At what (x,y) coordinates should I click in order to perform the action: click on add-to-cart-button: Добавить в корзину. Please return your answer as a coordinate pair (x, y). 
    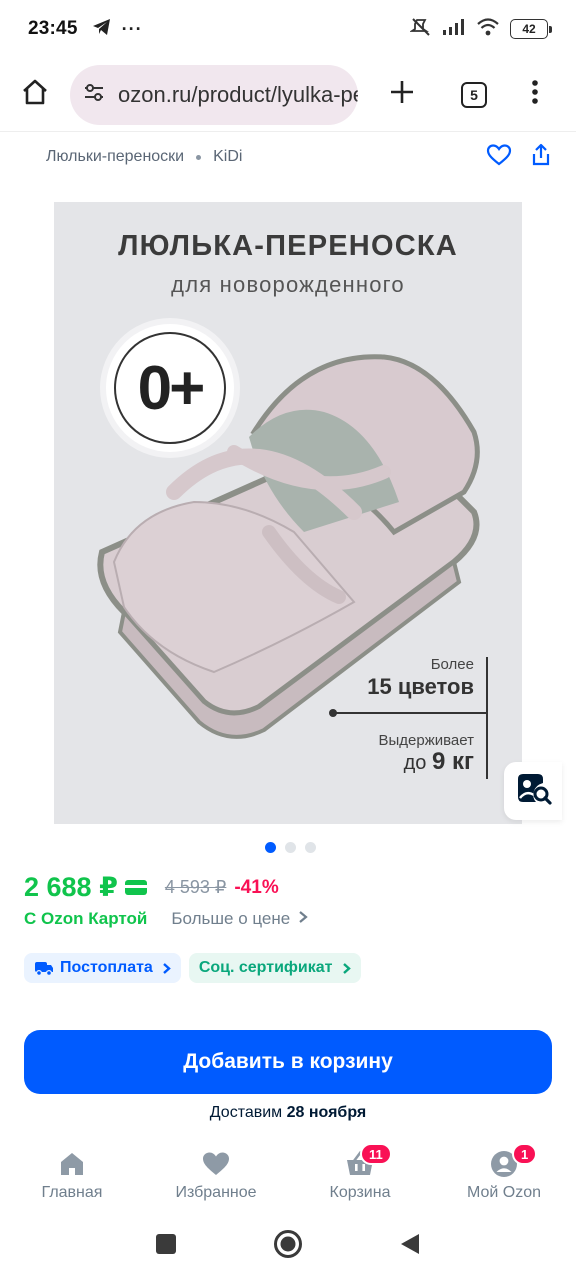
    Looking at the image, I should click on (288, 1062).